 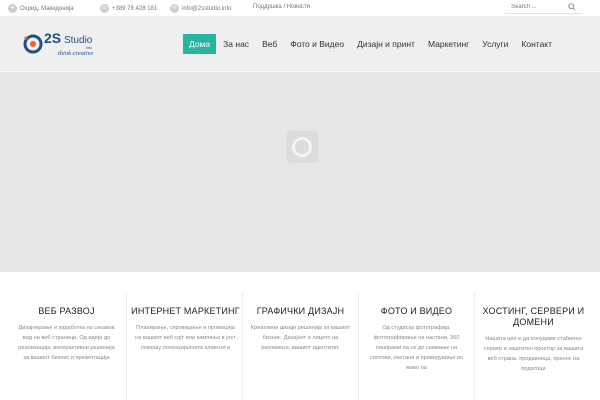 I want to click on news-link: Новости, so click(x=298, y=7).